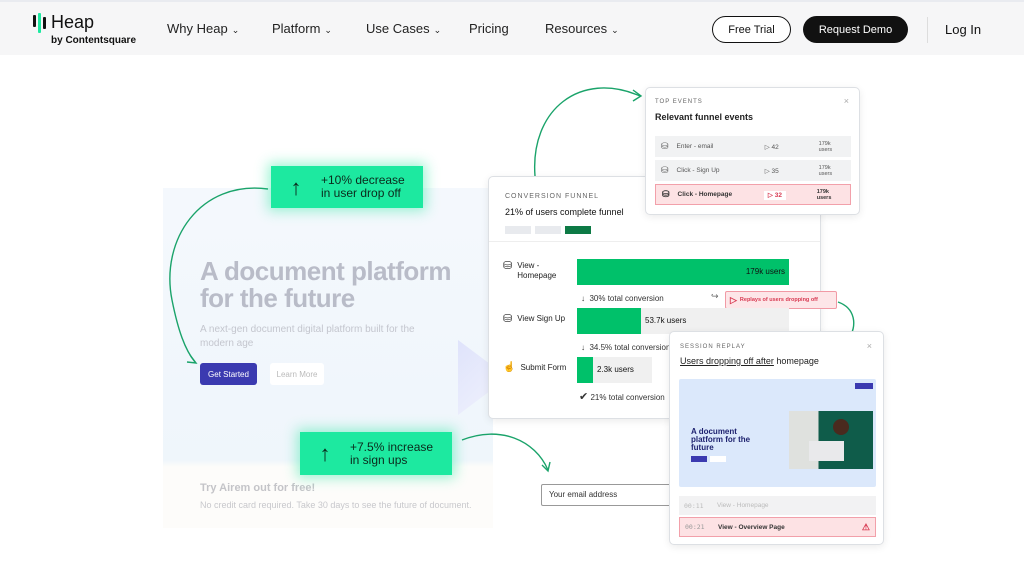 Image resolution: width=1024 pixels, height=569 pixels. I want to click on check-circle-icon: ✔, so click(584, 397).